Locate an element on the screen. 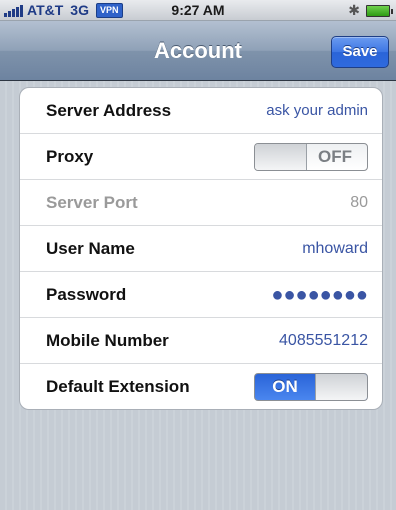  status-bar: AT&T 3G VPN 9:27 AM ✱ is located at coordinates (198, 10).